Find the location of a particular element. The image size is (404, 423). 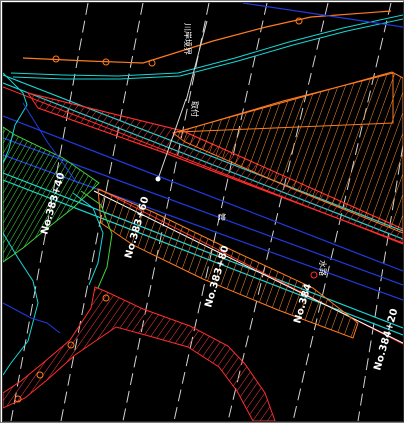

small-annotation-3: 水路 is located at coordinates (323, 268).